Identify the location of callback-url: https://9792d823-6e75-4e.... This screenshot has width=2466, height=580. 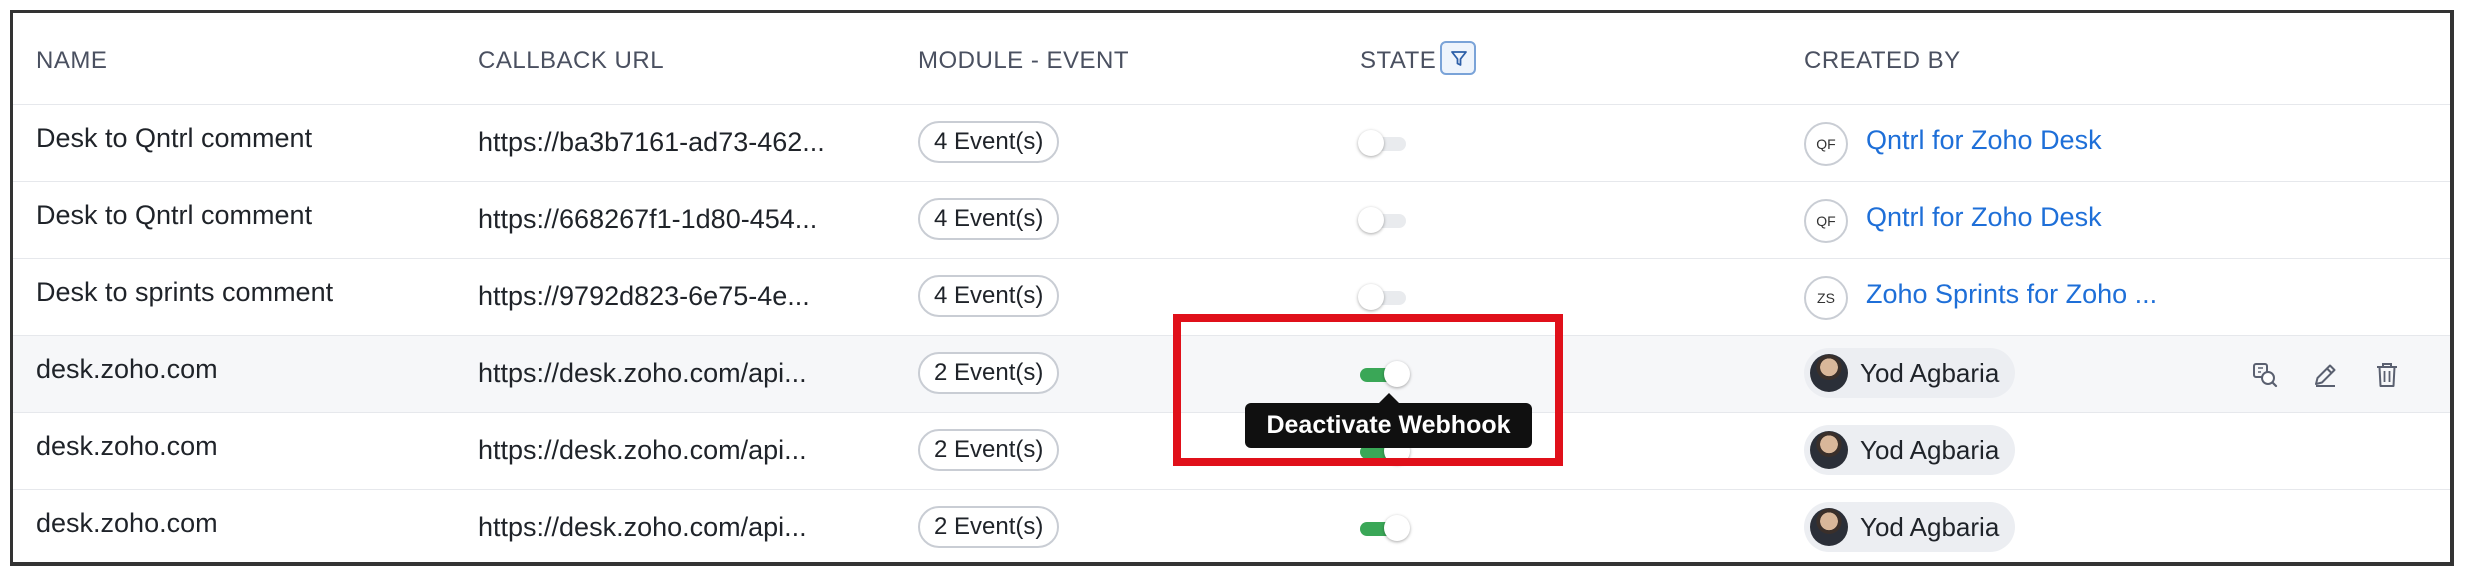
(644, 296).